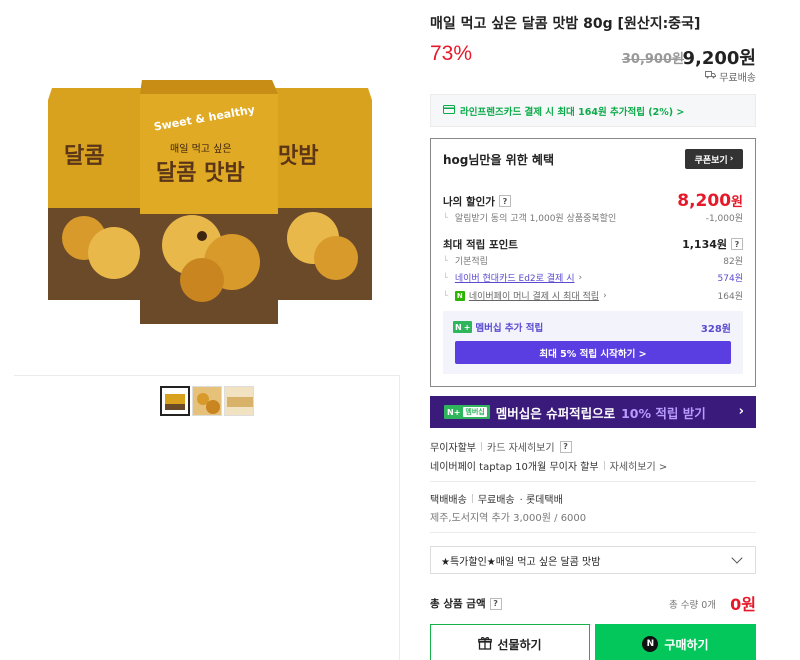 The image size is (800, 660). What do you see at coordinates (555, 413) in the screenshot?
I see `super-banner-text: 멤버십은 슈퍼적립으로` at bounding box center [555, 413].